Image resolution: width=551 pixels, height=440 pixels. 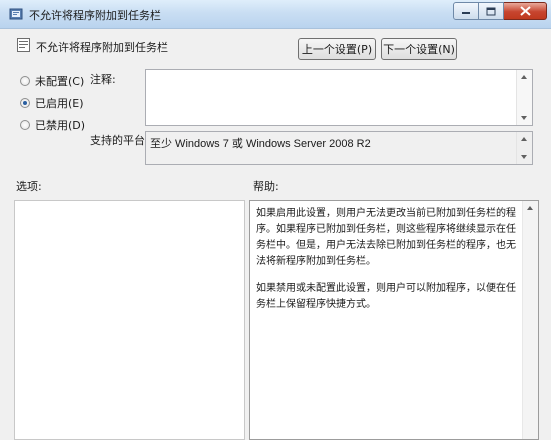 I want to click on next-setting-button: 下一个设置(N), so click(x=419, y=49).